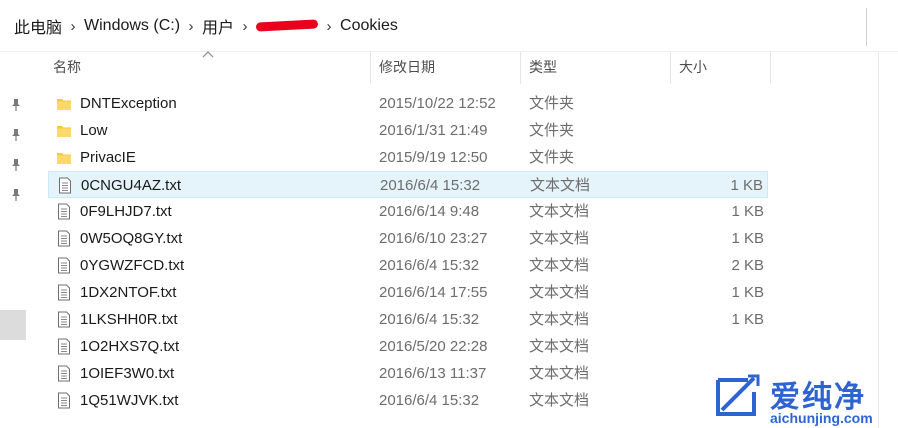 This screenshot has width=898, height=428. What do you see at coordinates (218, 26) in the screenshot?
I see `breadcrumb-users: 用户` at bounding box center [218, 26].